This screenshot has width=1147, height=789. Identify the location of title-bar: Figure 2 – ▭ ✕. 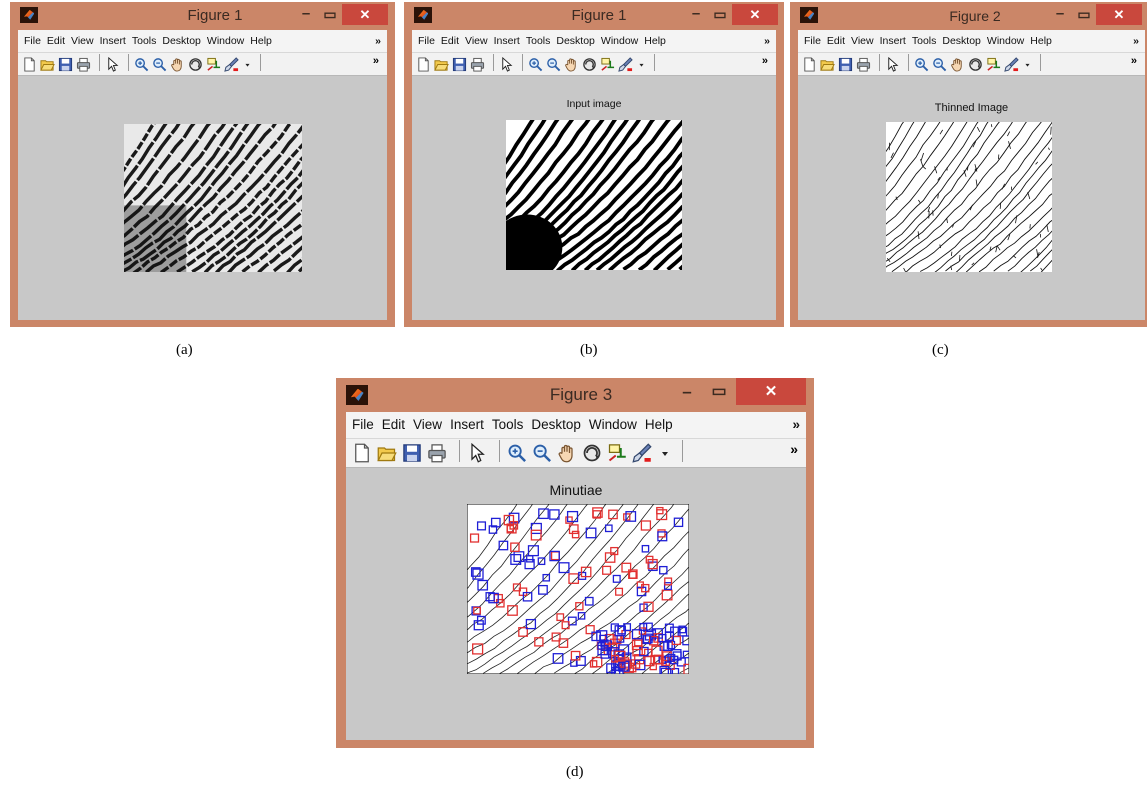
(968, 16).